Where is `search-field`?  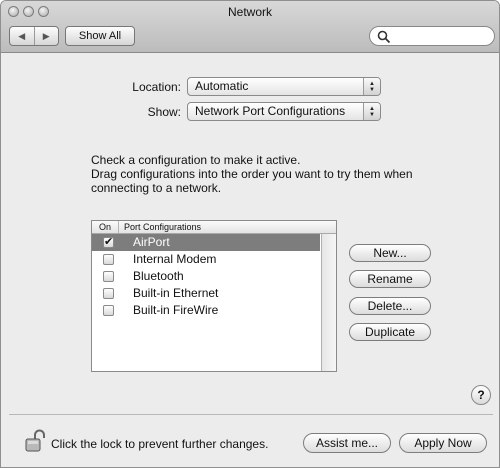 search-field is located at coordinates (432, 36).